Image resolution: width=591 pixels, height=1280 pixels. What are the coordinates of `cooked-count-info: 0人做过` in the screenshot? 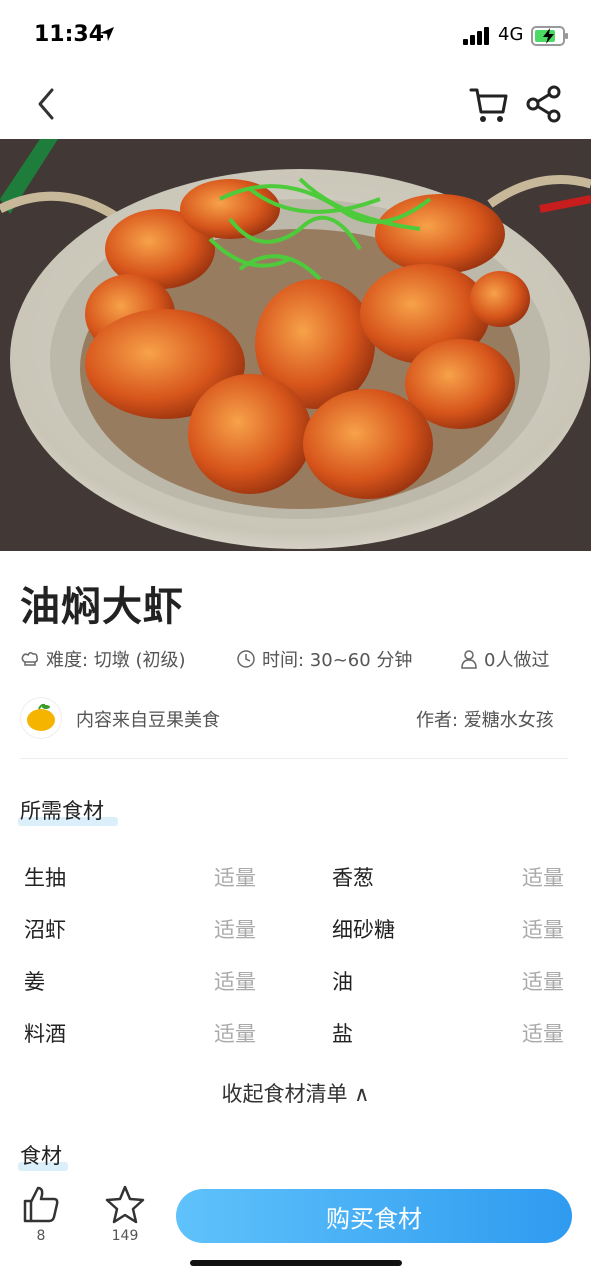 It's located at (504, 659).